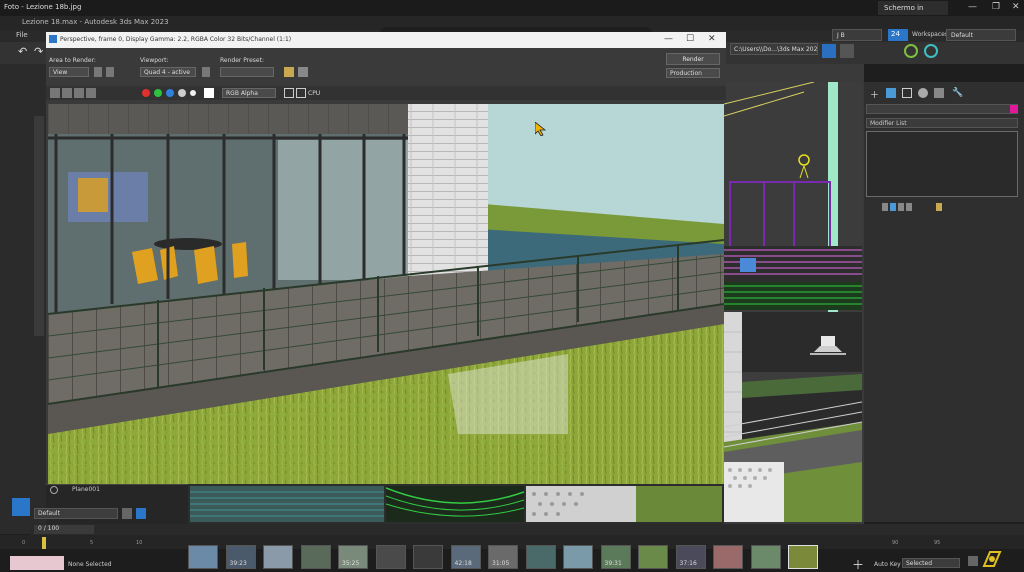 The width and height of the screenshot is (1024, 572). Describe the element at coordinates (907, 93) in the screenshot. I see `hierarchy-tab-icon` at that location.